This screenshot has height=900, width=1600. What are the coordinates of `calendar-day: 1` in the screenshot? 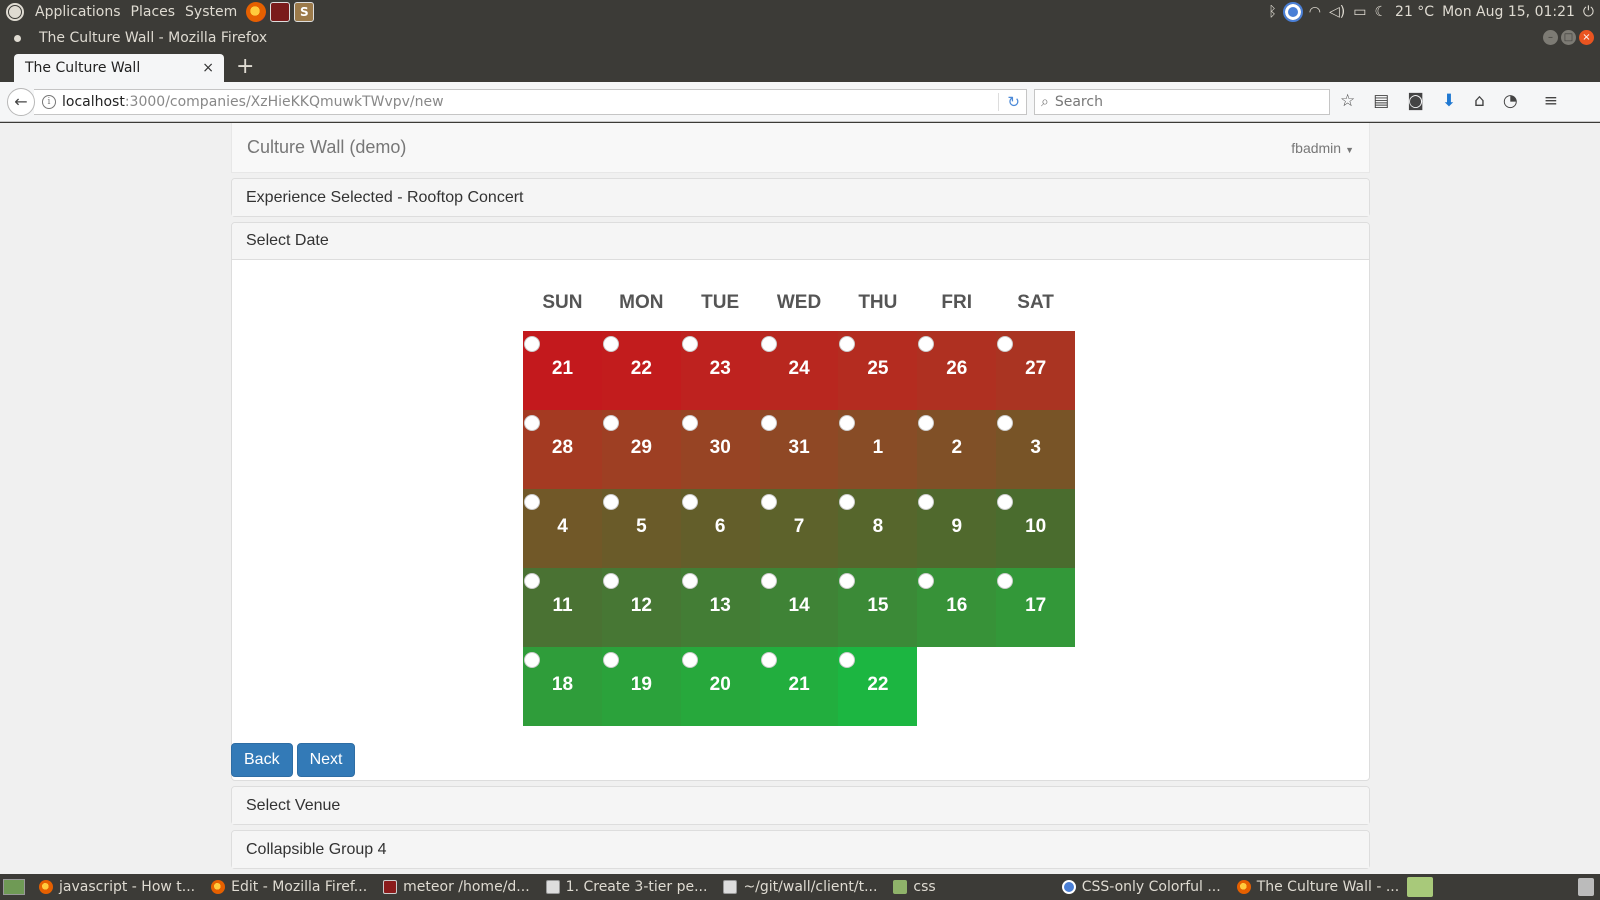 It's located at (878, 449).